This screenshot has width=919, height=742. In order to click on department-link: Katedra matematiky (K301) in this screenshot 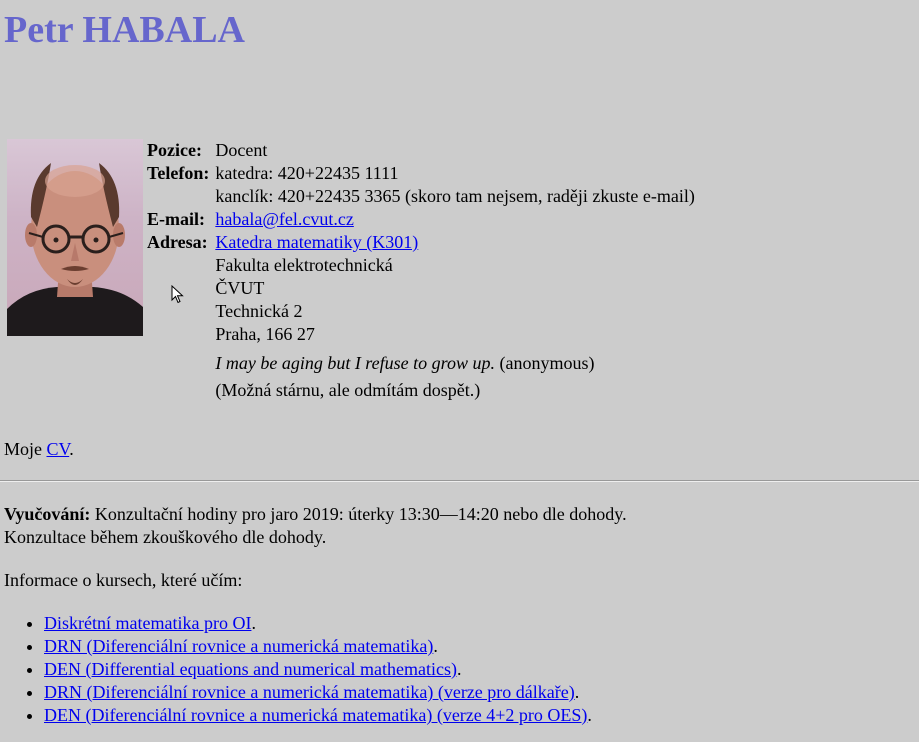, I will do `click(455, 242)`.